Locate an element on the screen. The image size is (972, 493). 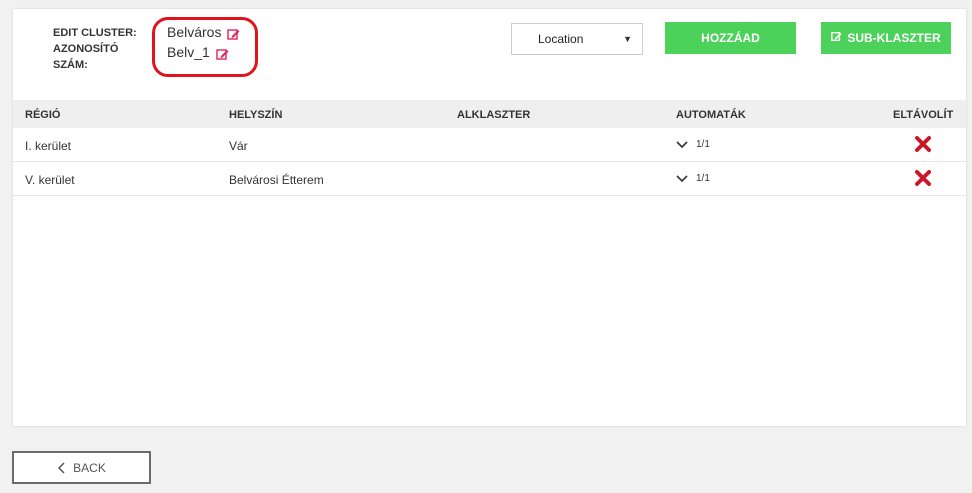
chevron-left-icon is located at coordinates (61, 467).